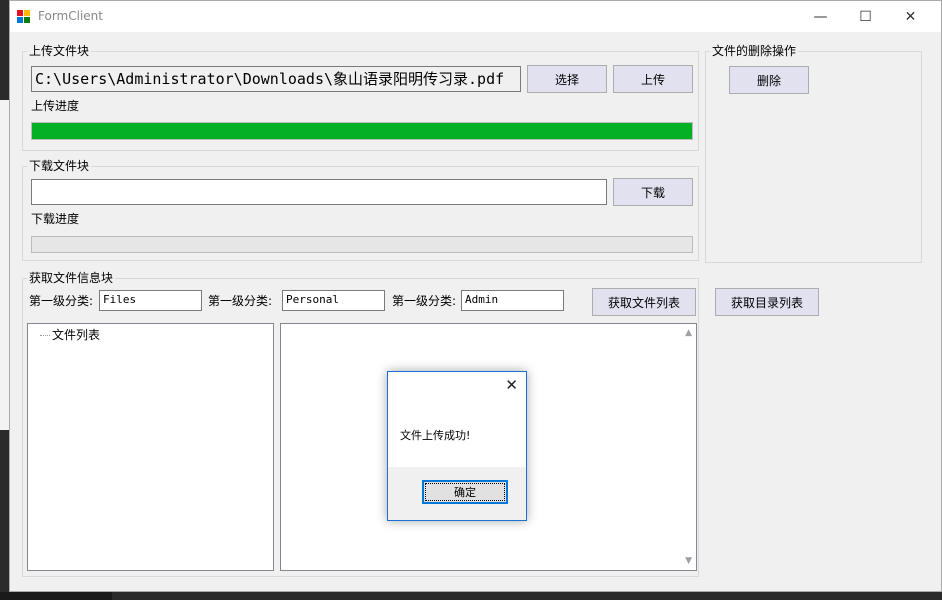  What do you see at coordinates (59, 165) in the screenshot?
I see `download-group-label: 下载文件块` at bounding box center [59, 165].